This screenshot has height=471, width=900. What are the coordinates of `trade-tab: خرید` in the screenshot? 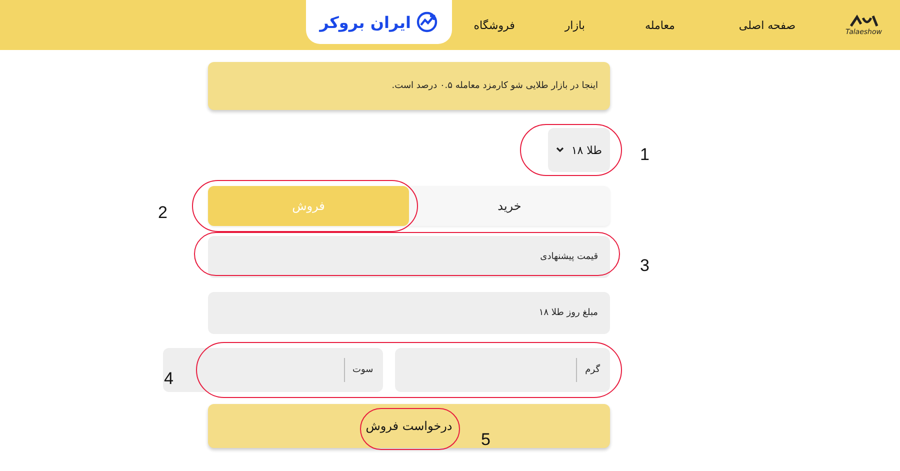 It's located at (509, 206).